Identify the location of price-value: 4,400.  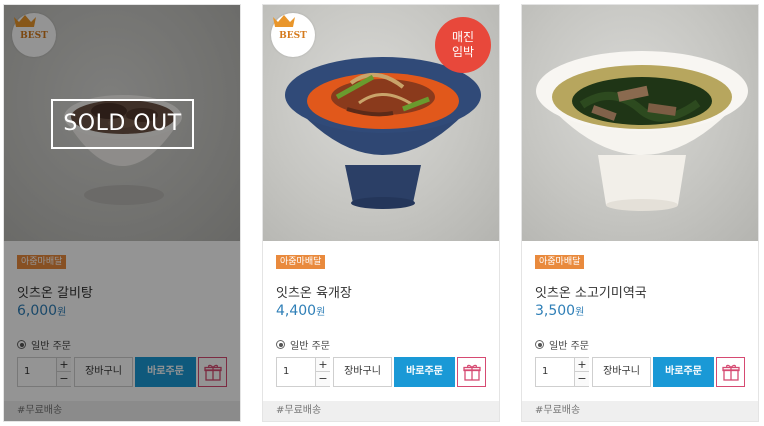
(296, 311).